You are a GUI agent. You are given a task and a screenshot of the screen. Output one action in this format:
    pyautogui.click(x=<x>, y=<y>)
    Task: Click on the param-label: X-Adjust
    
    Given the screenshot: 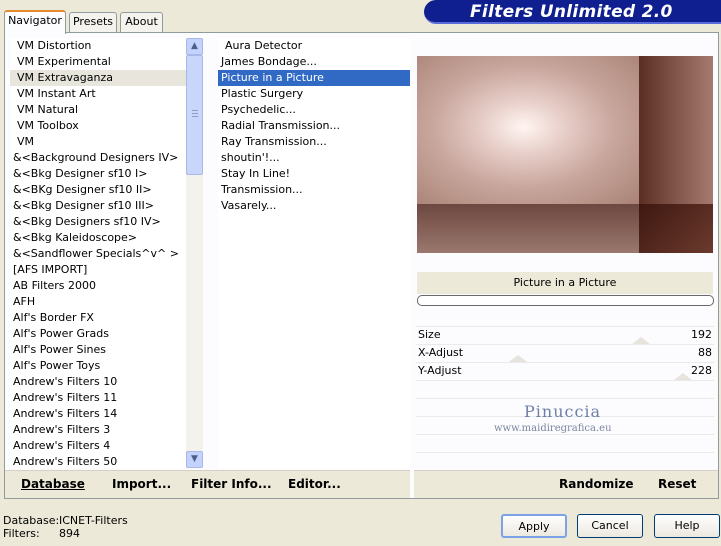 What is the action you would take?
    pyautogui.click(x=441, y=352)
    